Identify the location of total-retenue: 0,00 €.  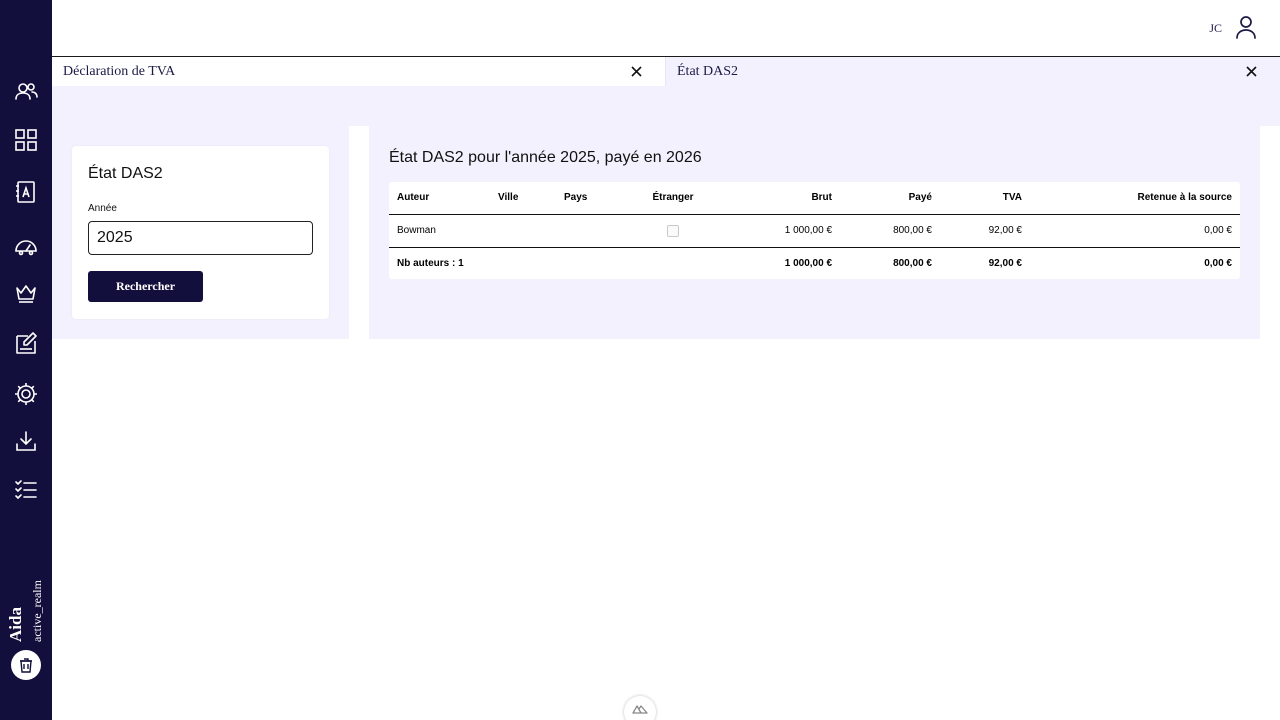
(1218, 263).